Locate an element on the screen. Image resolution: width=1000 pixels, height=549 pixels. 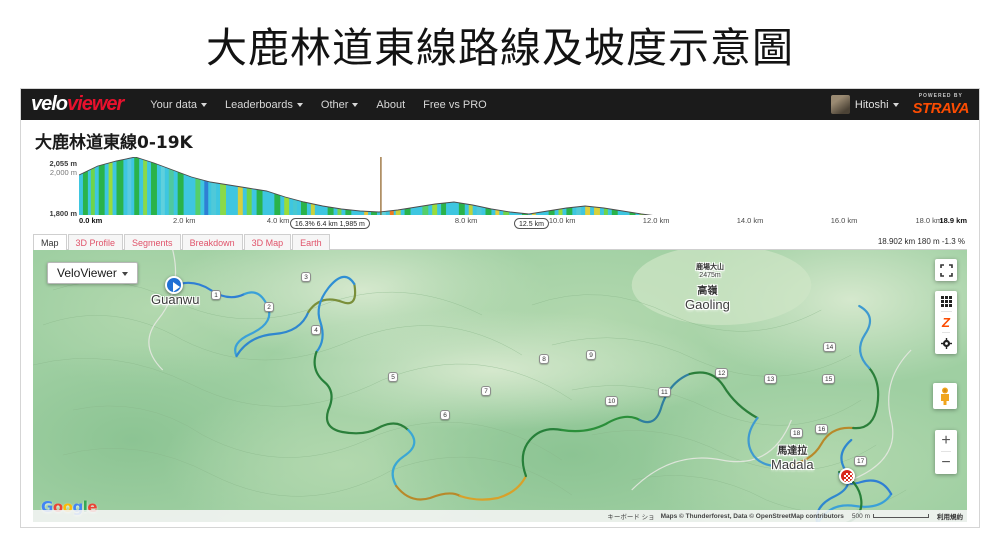
profile-gradient-bands is located at coordinates (523, 186).